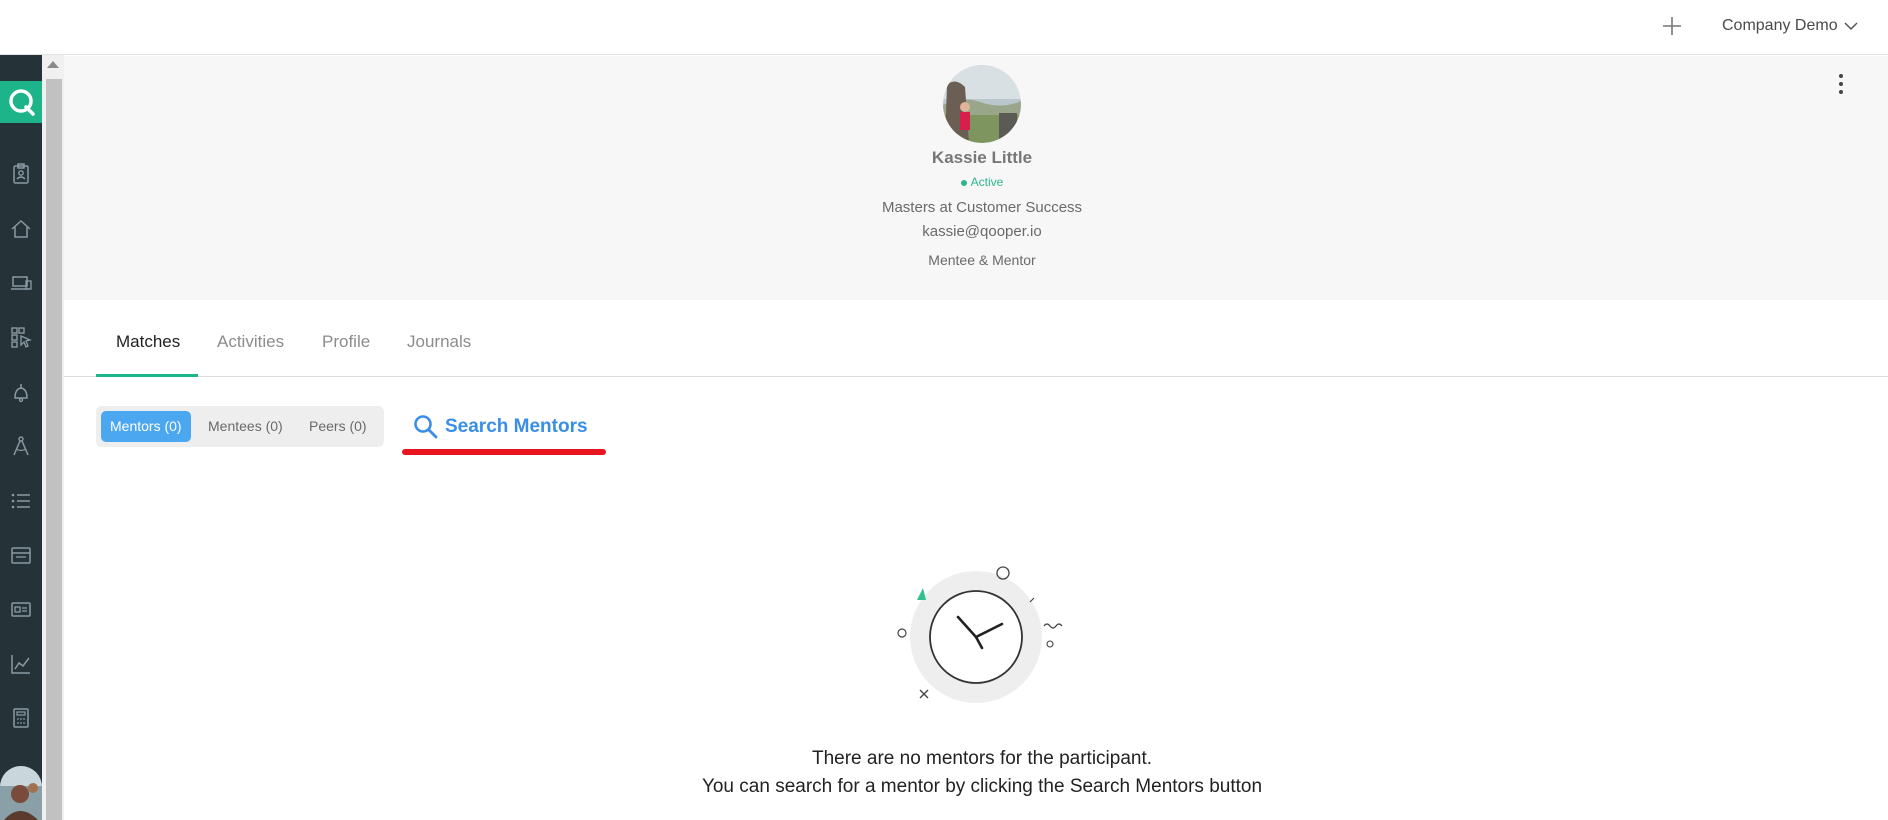 The width and height of the screenshot is (1888, 820). I want to click on tab-profile: Profile, so click(346, 342).